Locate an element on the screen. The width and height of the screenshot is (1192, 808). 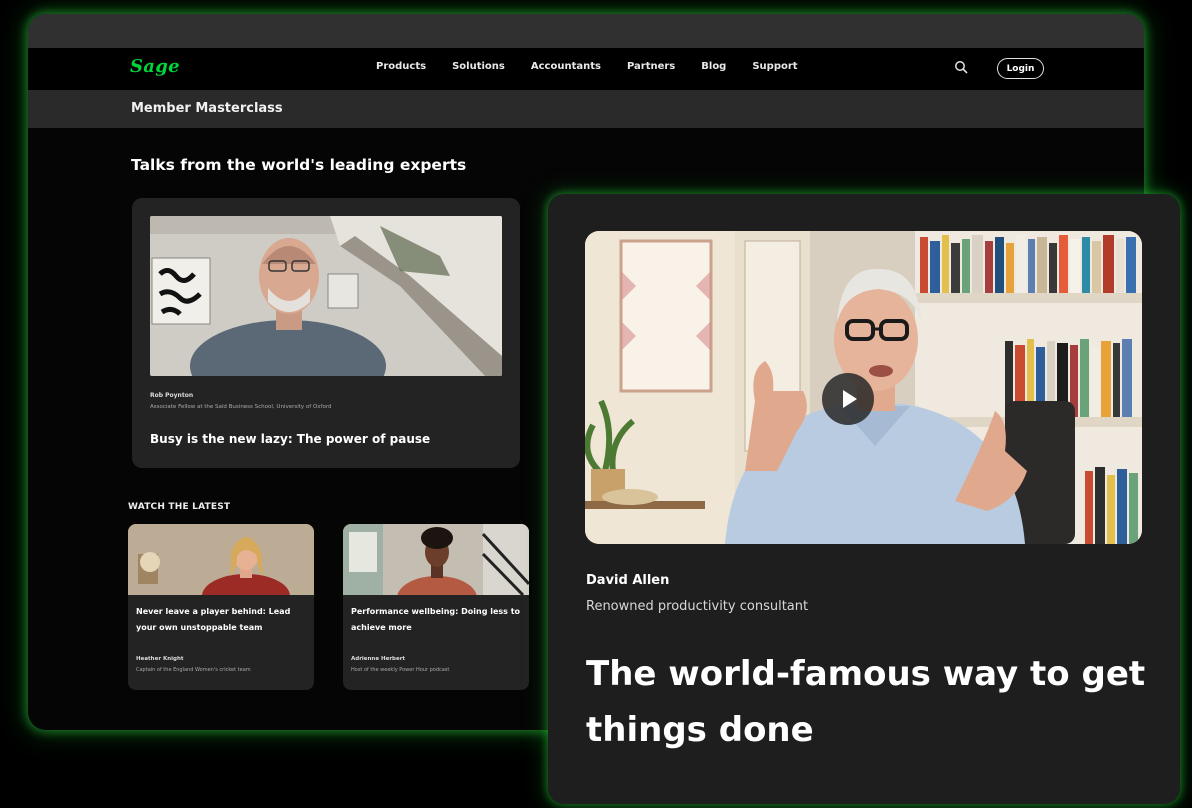
featured-video-speaker: David Allen is located at coordinates (628, 580).